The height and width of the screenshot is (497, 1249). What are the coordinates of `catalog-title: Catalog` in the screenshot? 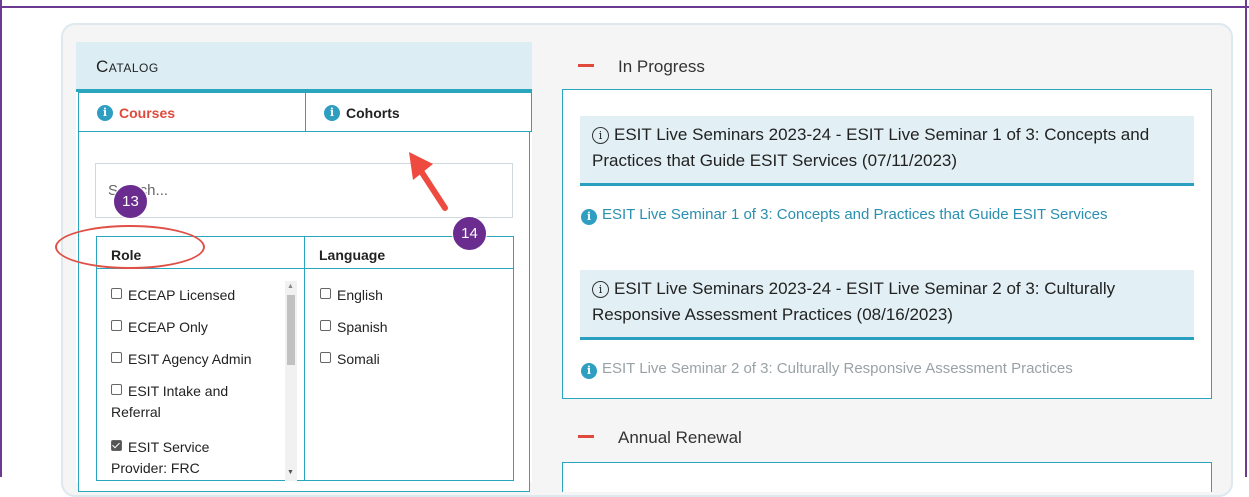 It's located at (127, 66).